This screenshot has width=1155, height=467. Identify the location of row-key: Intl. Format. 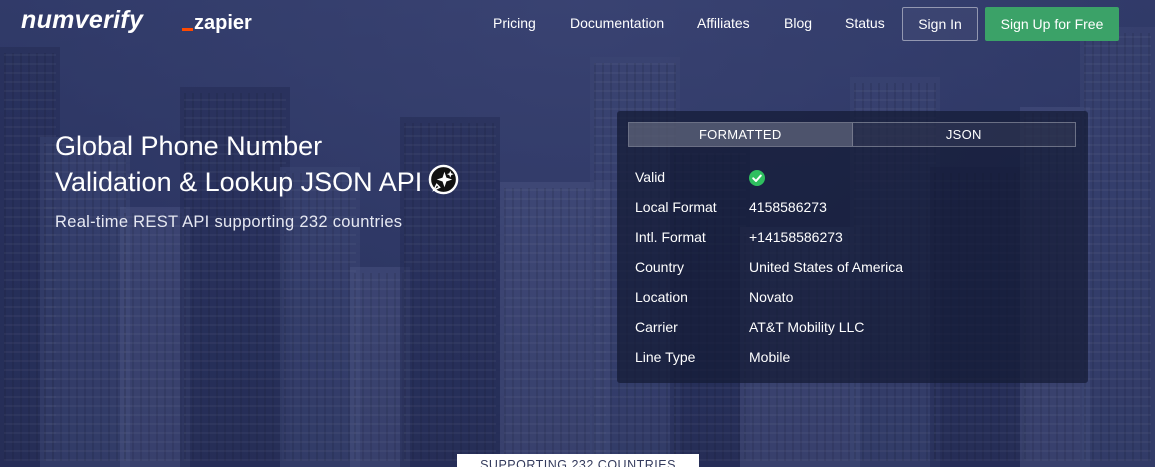
(670, 237).